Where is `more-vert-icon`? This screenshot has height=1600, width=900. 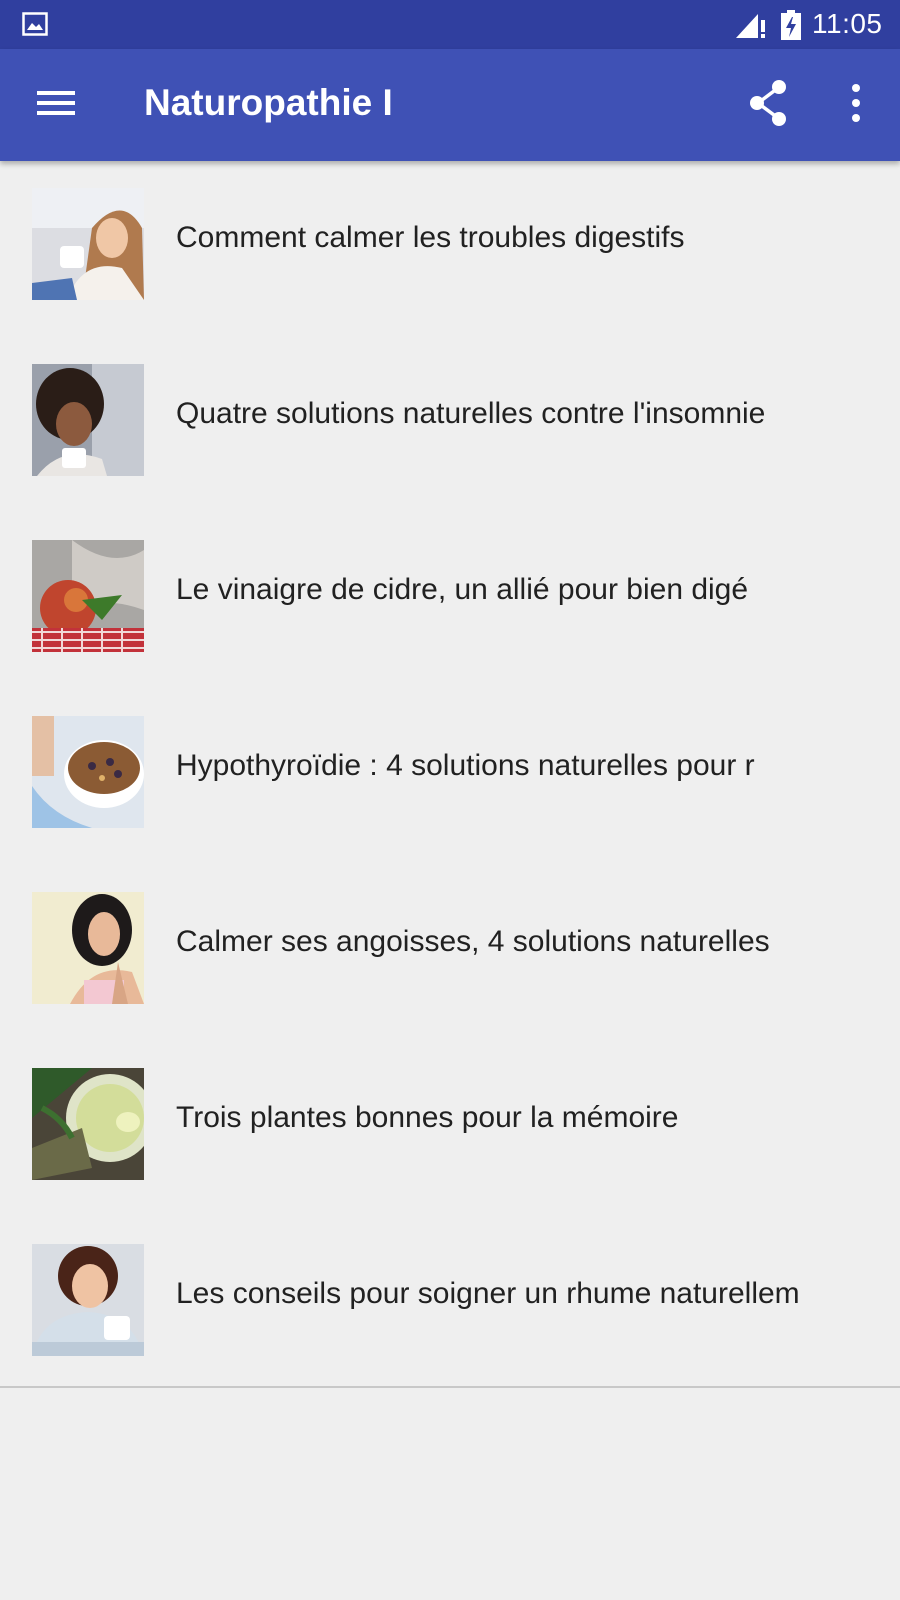 more-vert-icon is located at coordinates (856, 109).